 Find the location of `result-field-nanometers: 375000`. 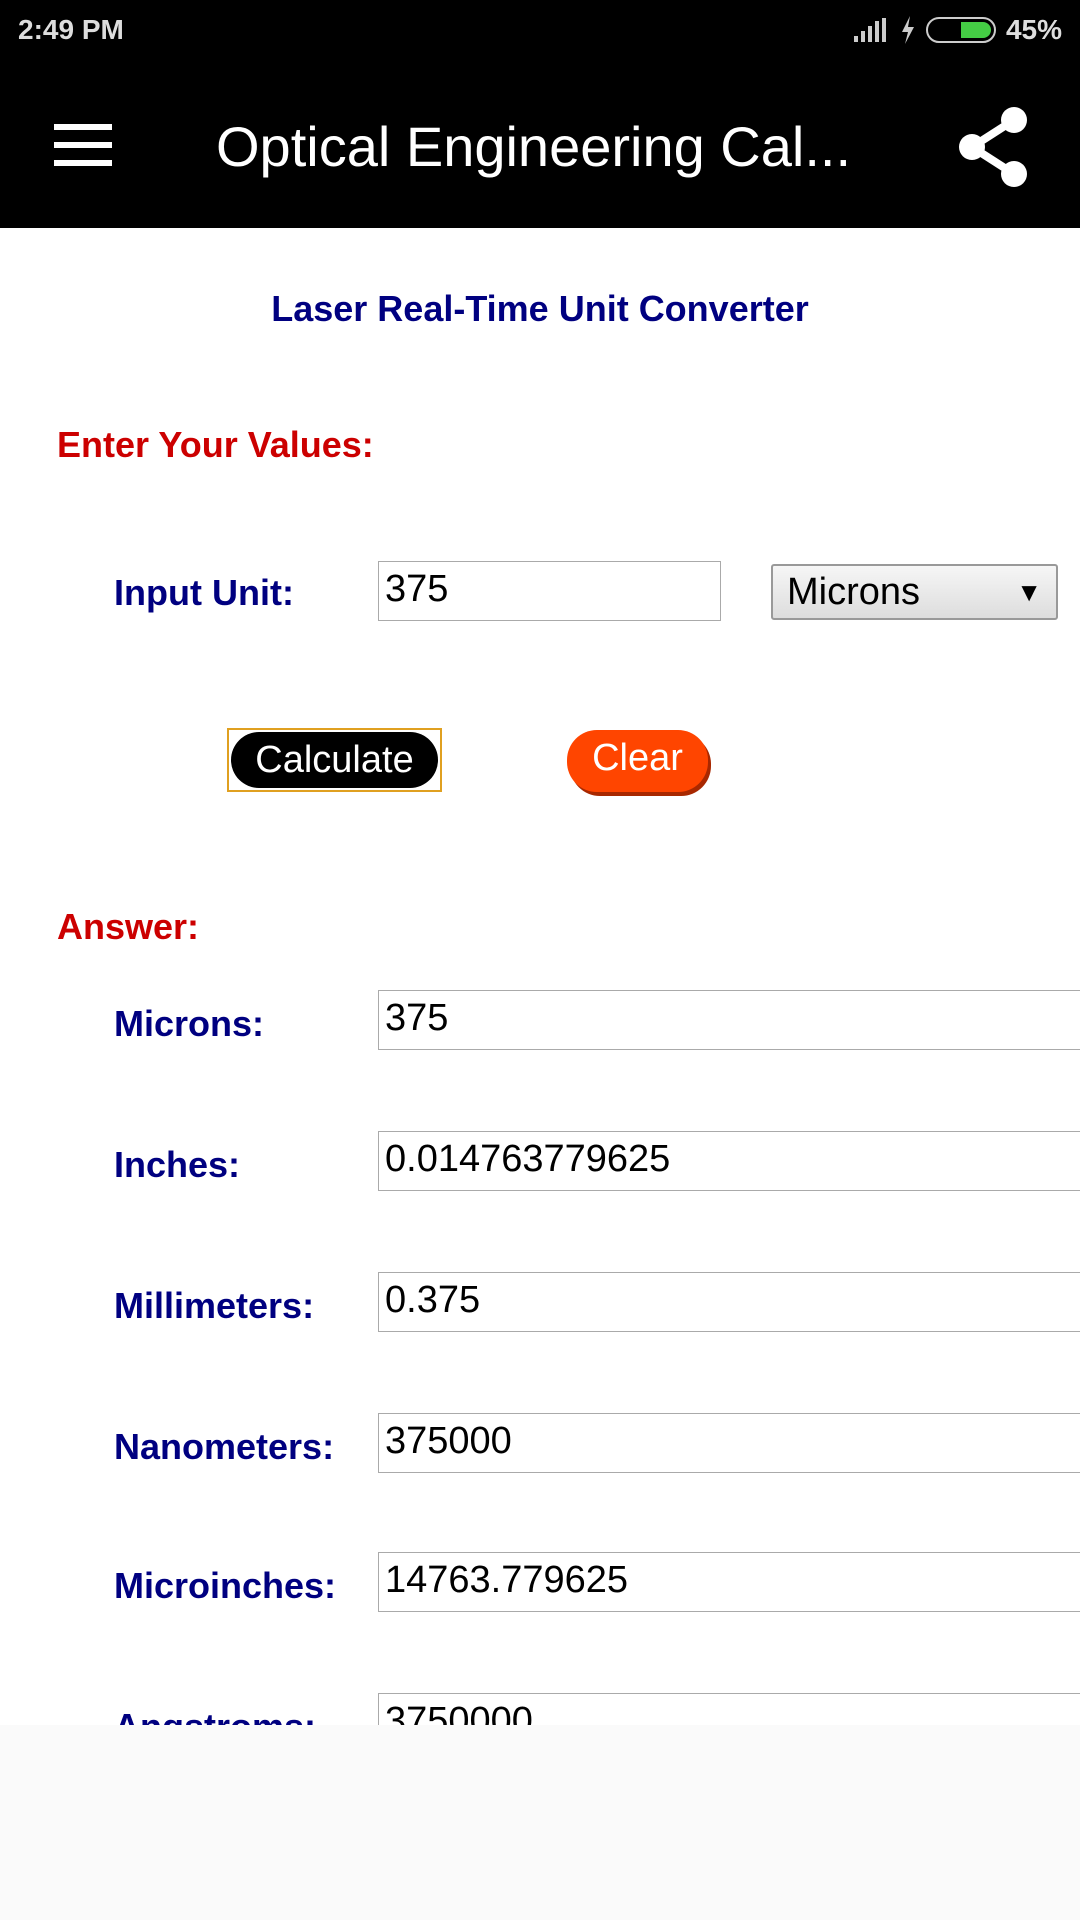

result-field-nanometers: 375000 is located at coordinates (729, 1443).